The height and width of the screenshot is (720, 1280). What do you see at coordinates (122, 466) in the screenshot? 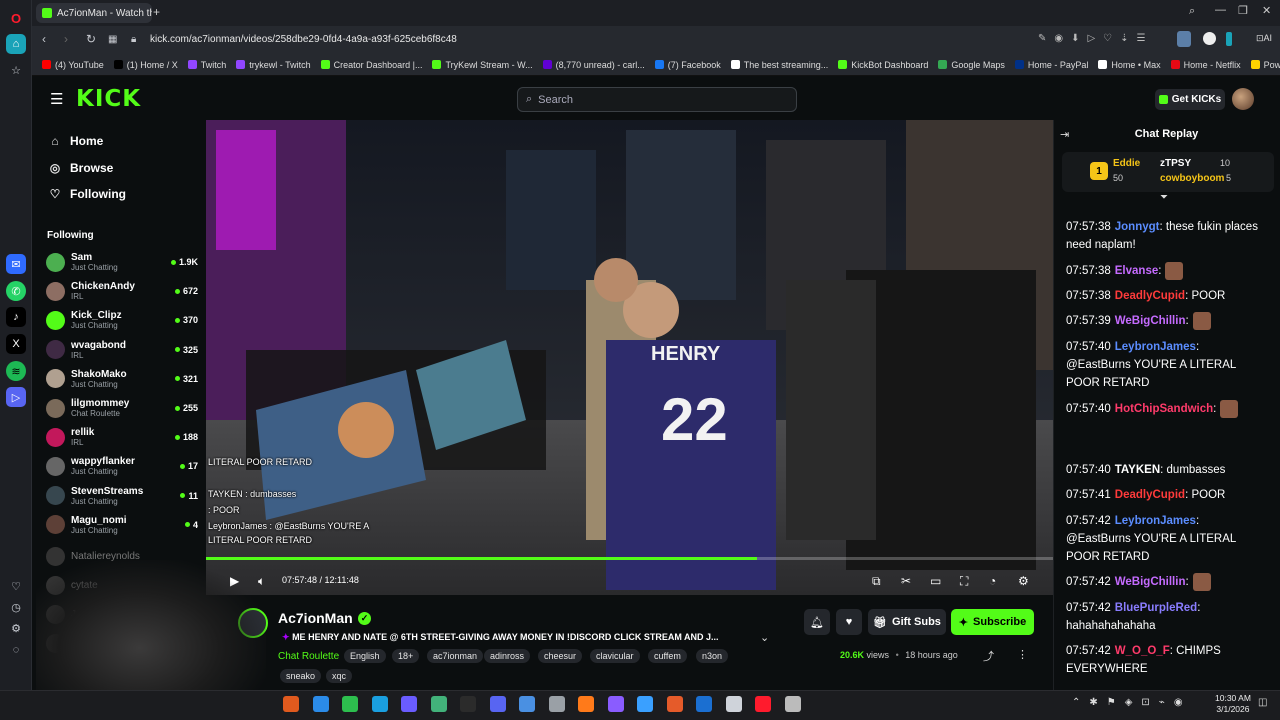
I see `sidebar-item-wappyflanker: wappyflanker Just Chatting 17` at bounding box center [122, 466].